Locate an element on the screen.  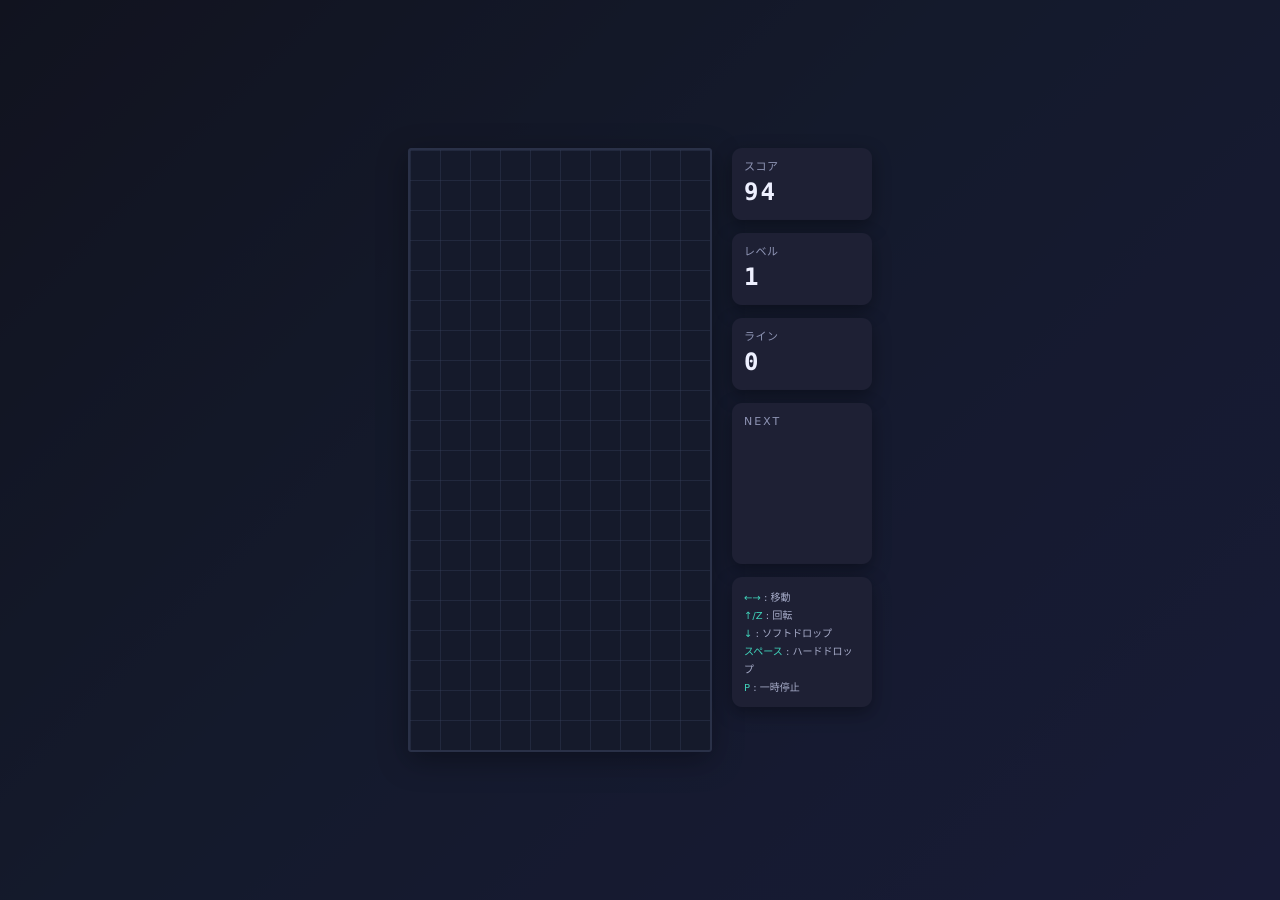
level-panel: レベル 1 is located at coordinates (802, 269).